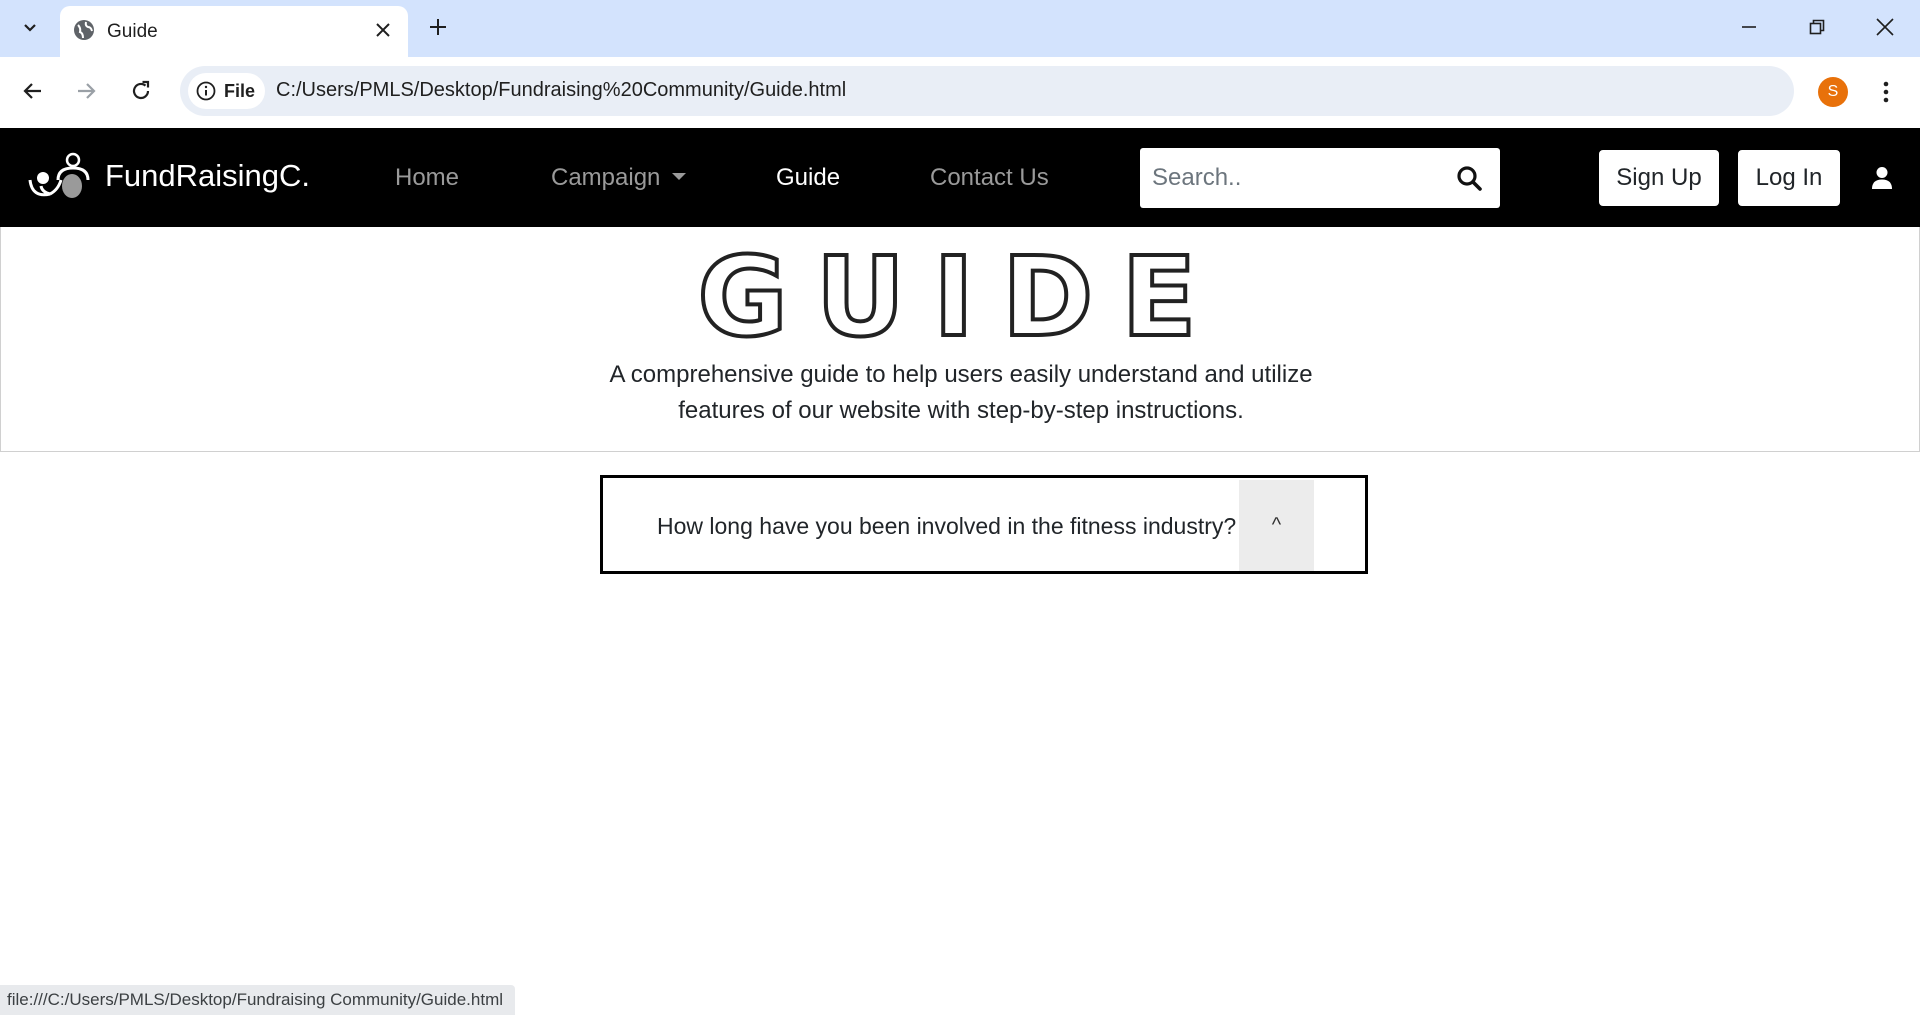 The width and height of the screenshot is (1920, 1015). I want to click on globe-icon, so click(84, 30).